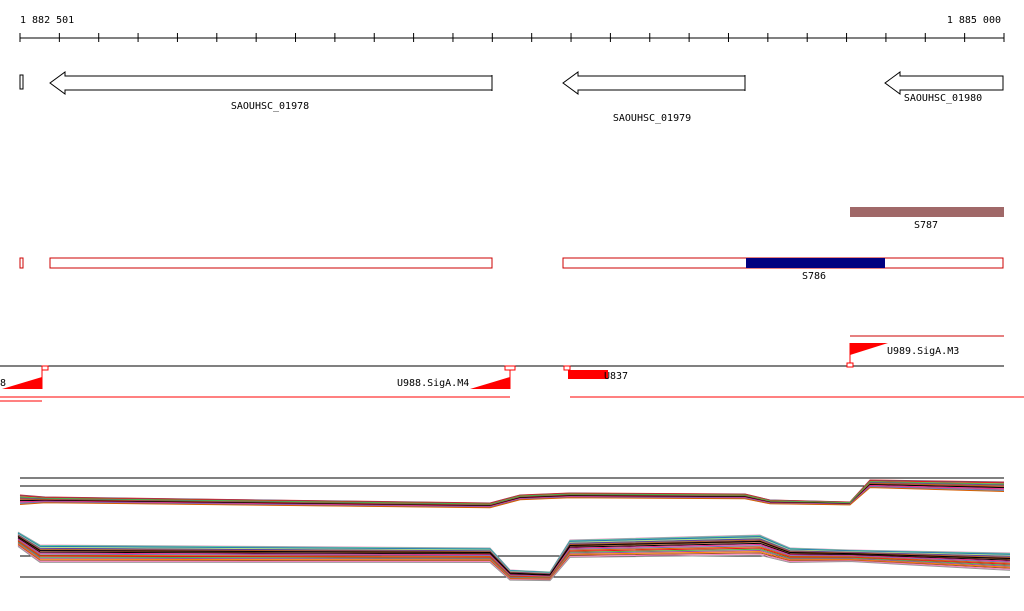 Image resolution: width=1024 pixels, height=611 pixels. What do you see at coordinates (943, 98) in the screenshot?
I see `gene-label-saouhsc-01980: SAOUHSC_01980` at bounding box center [943, 98].